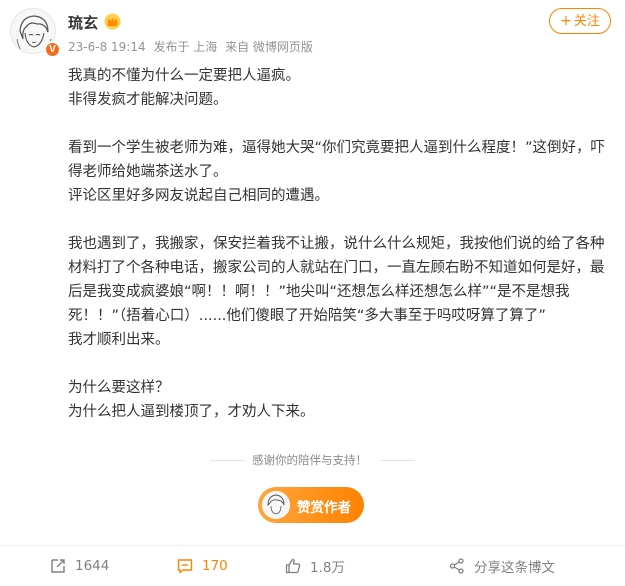 The image size is (625, 586). What do you see at coordinates (397, 460) in the screenshot?
I see `divider-line-right` at bounding box center [397, 460].